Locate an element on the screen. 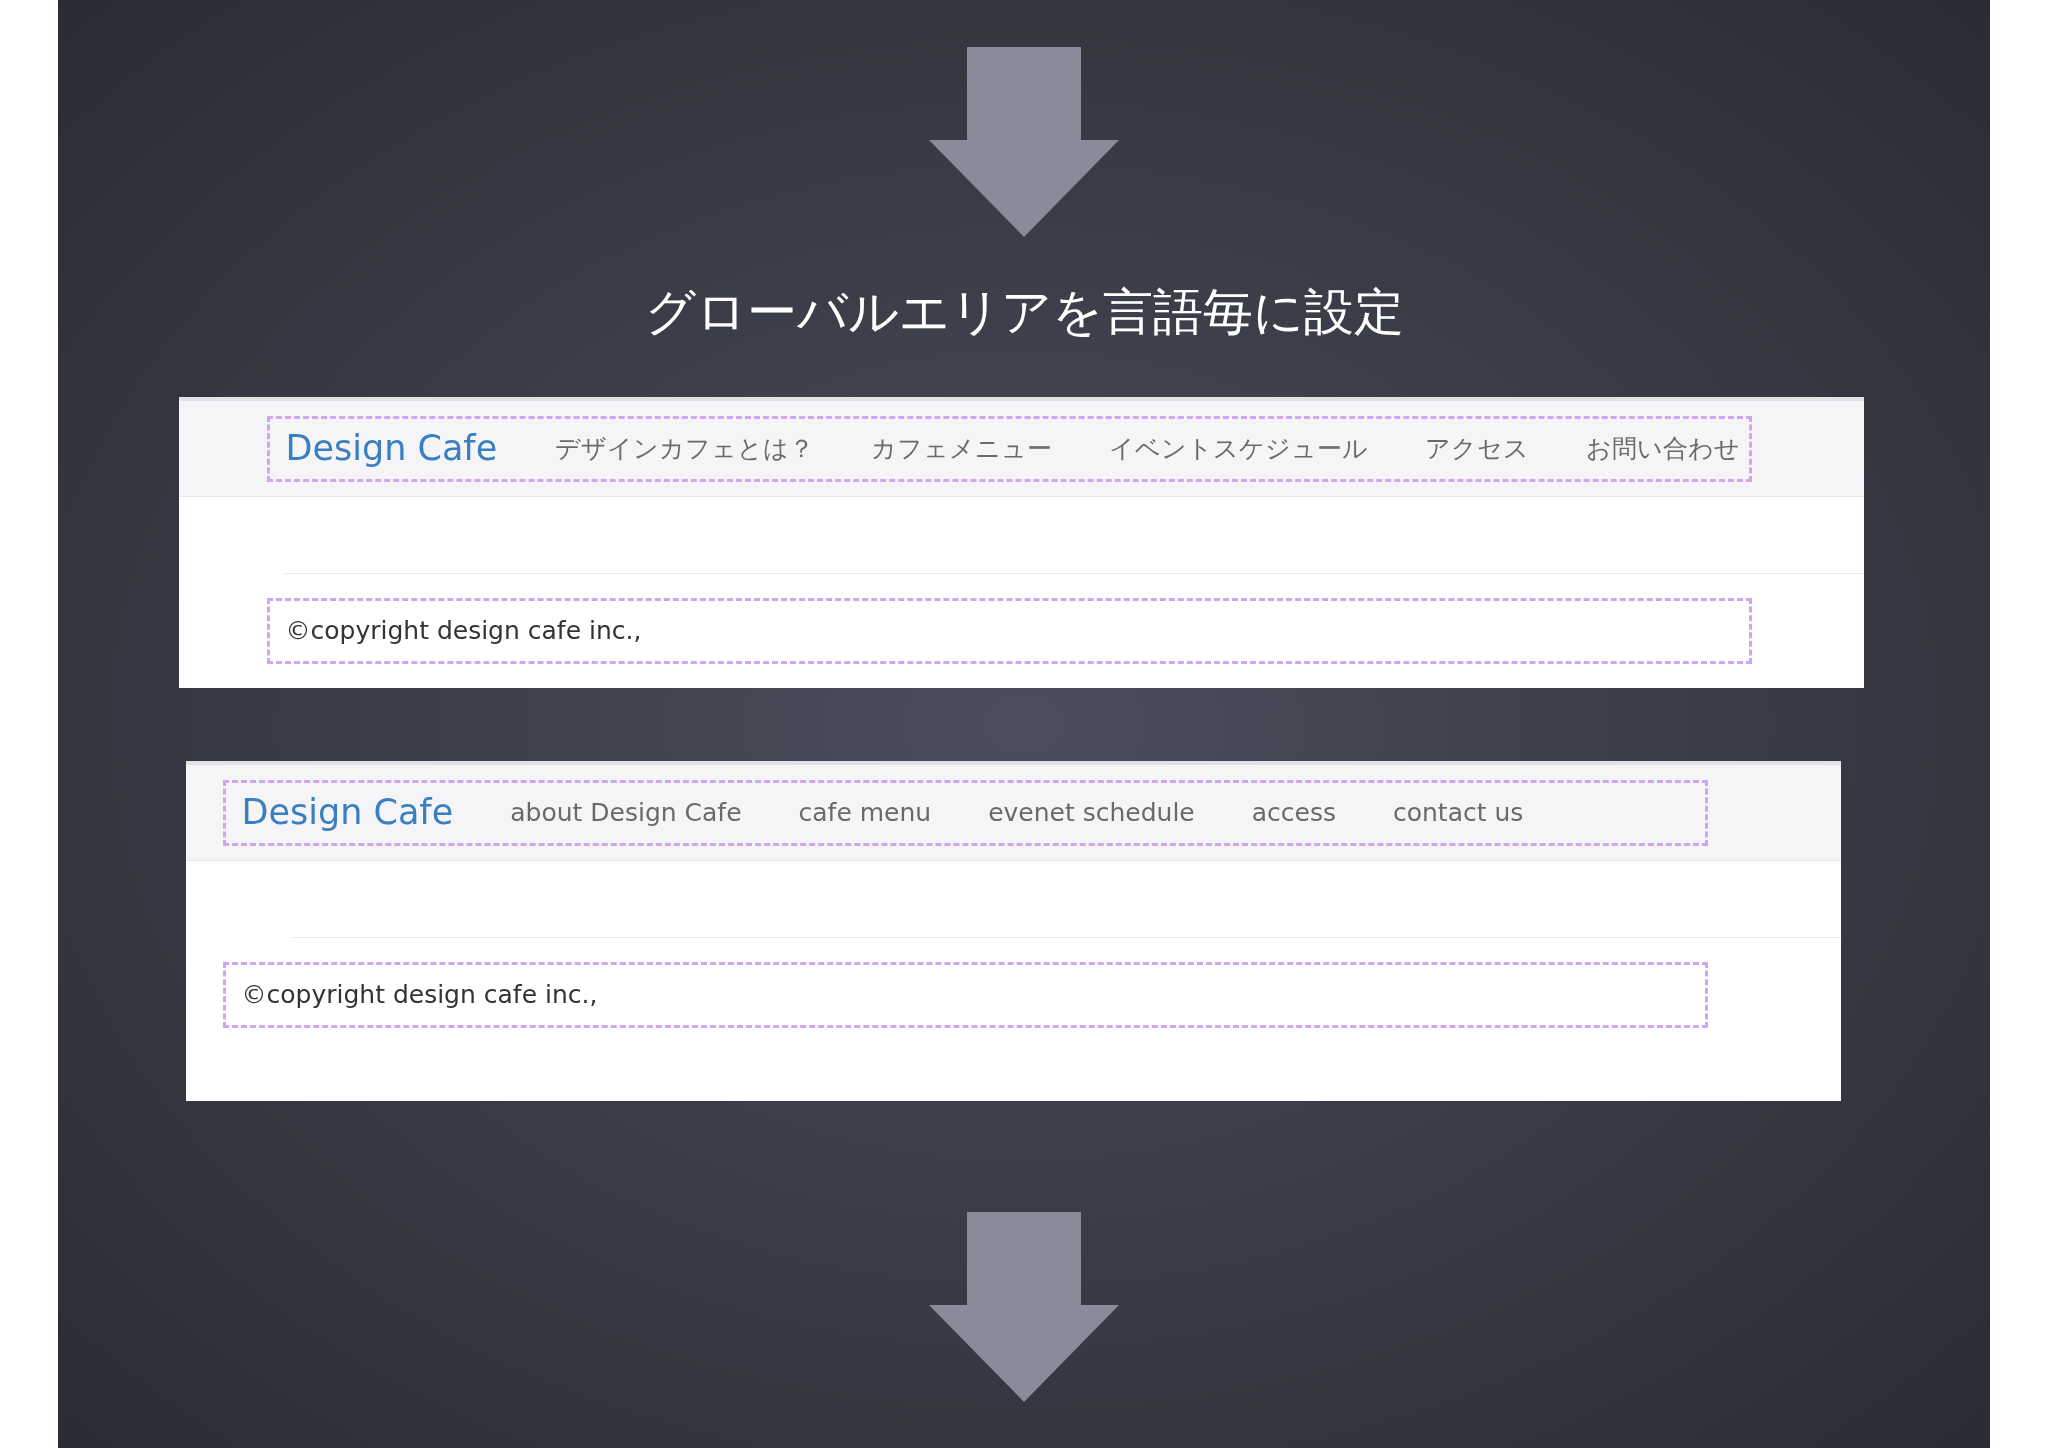 This screenshot has height=1448, width=2048. nav-link: evenet schedule is located at coordinates (1091, 812).